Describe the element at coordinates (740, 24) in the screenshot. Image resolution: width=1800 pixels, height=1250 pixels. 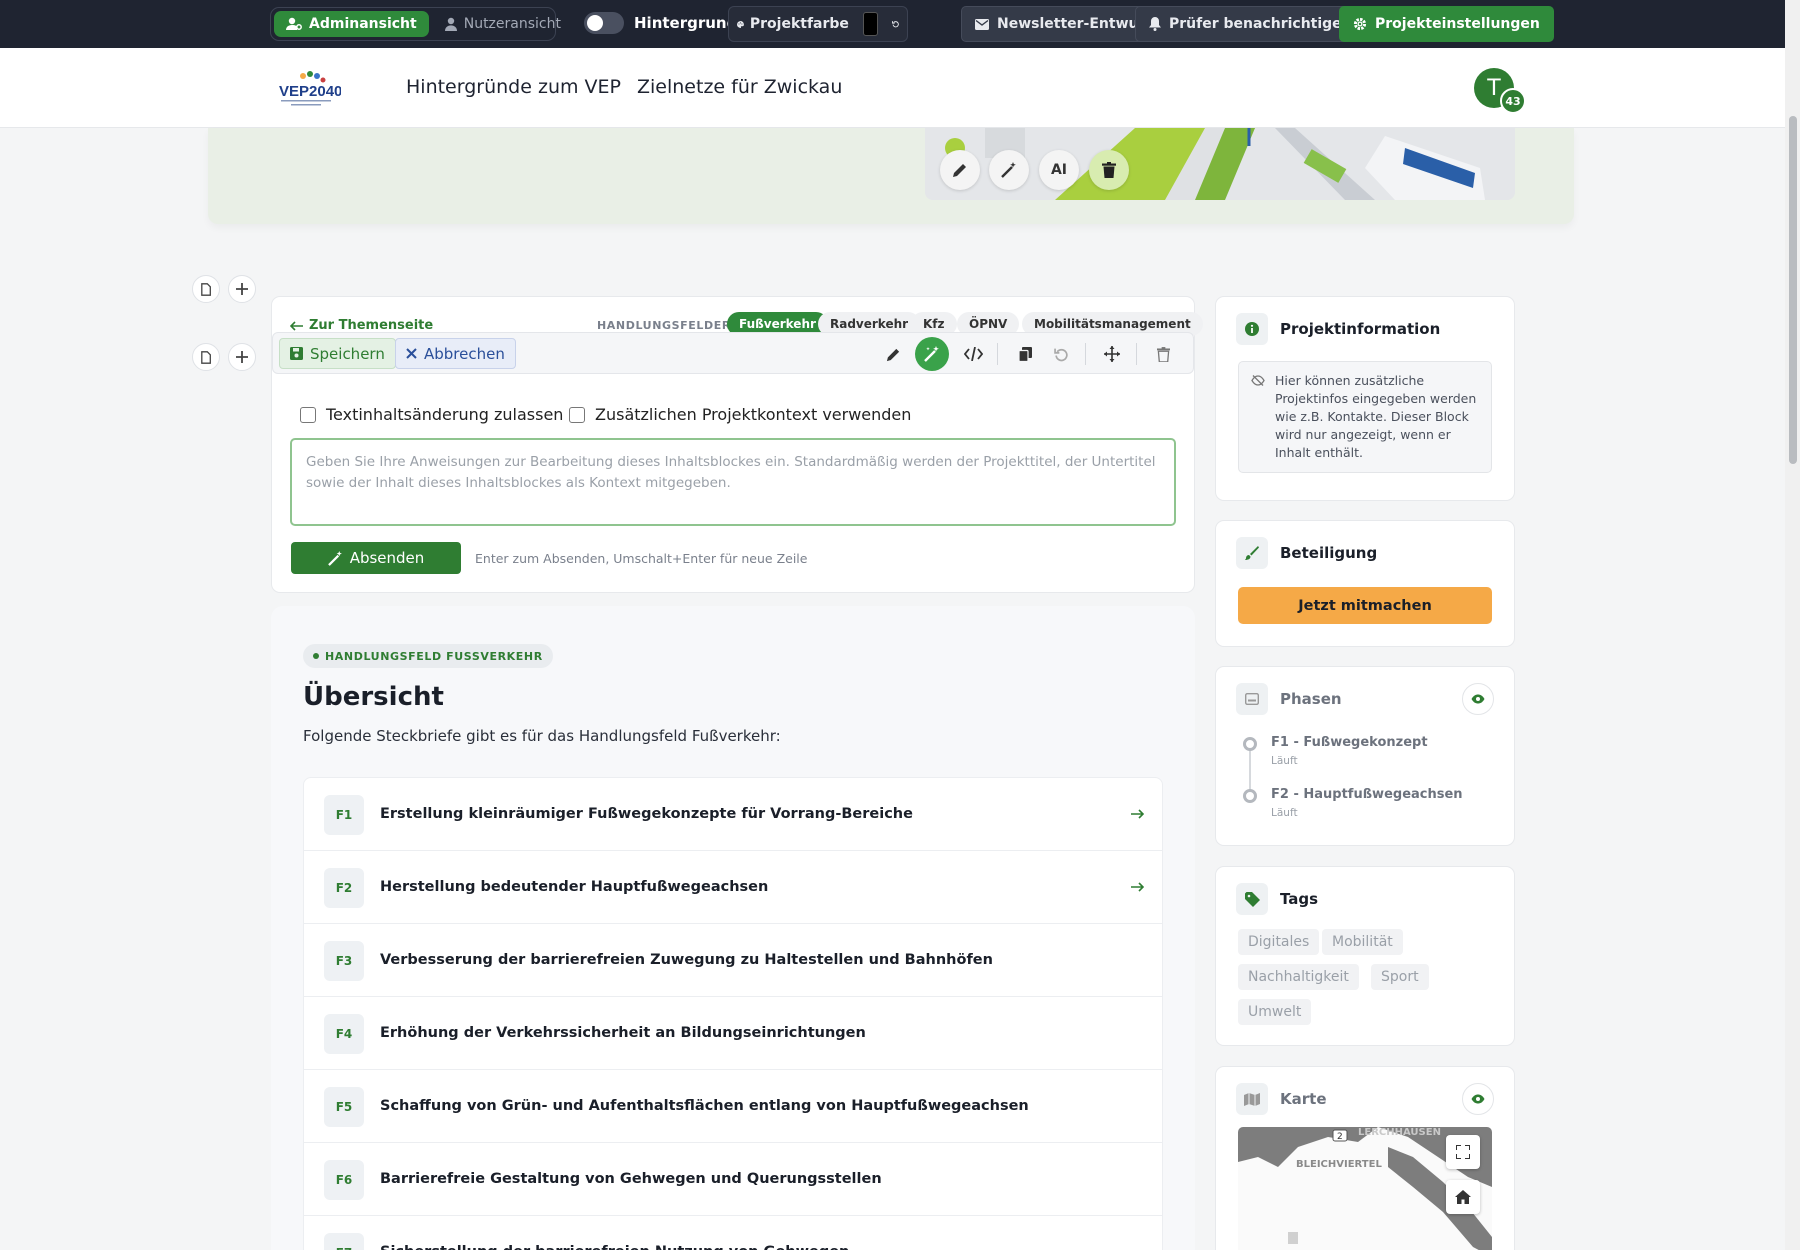
I see `palette-icon` at that location.